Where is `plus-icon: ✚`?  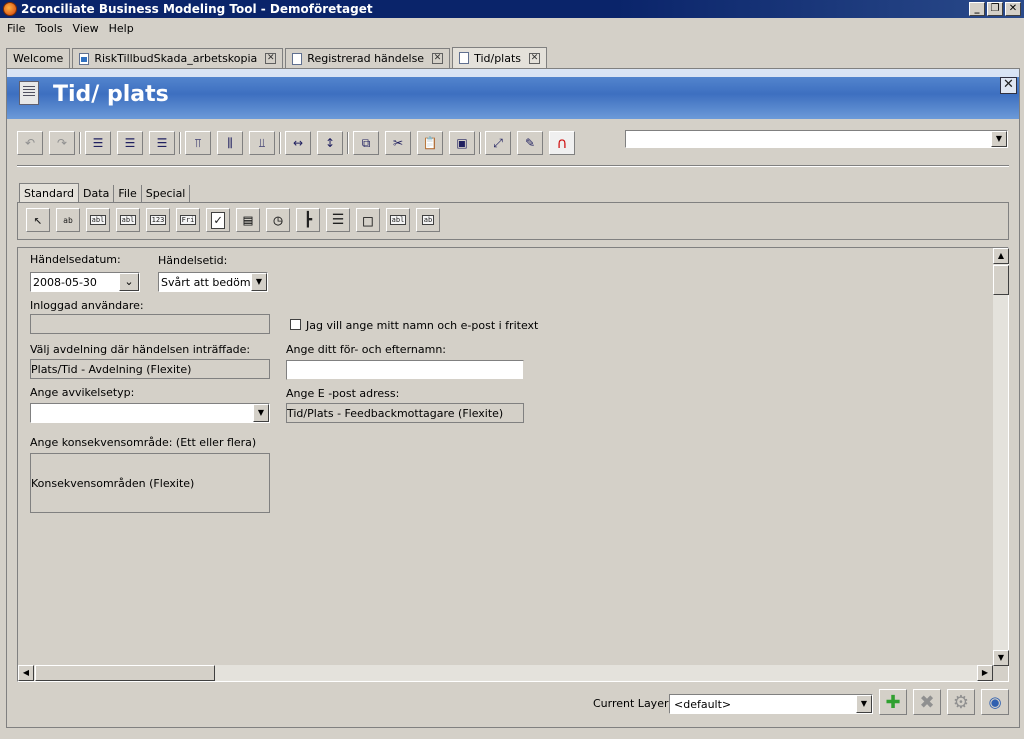
plus-icon: ✚ is located at coordinates (893, 702).